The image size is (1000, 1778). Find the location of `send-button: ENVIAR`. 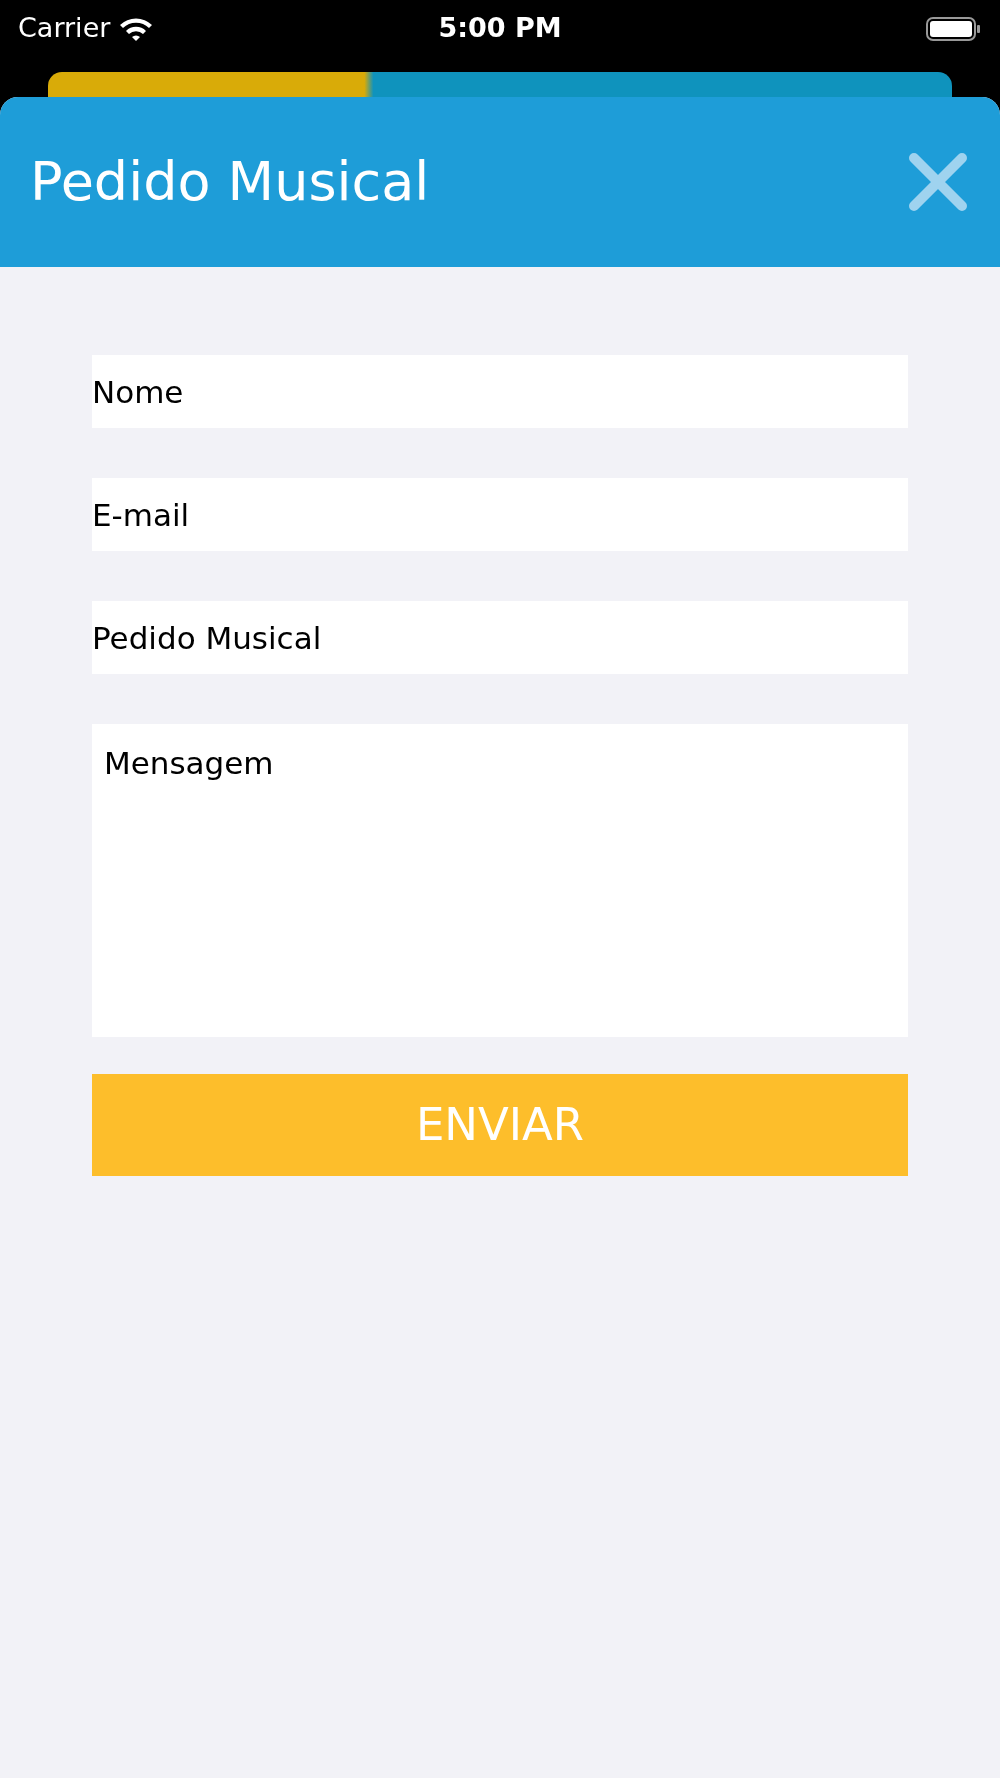

send-button: ENVIAR is located at coordinates (500, 1125).